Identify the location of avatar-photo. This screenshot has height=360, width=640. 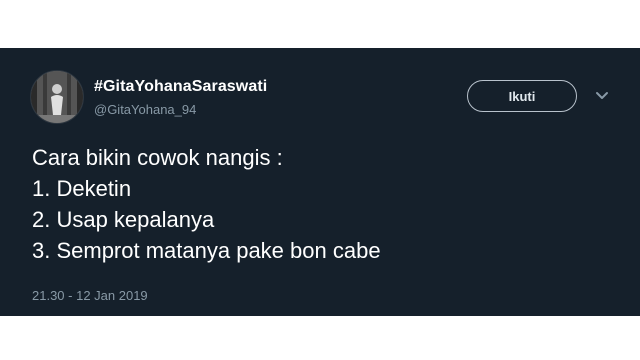
(57, 97).